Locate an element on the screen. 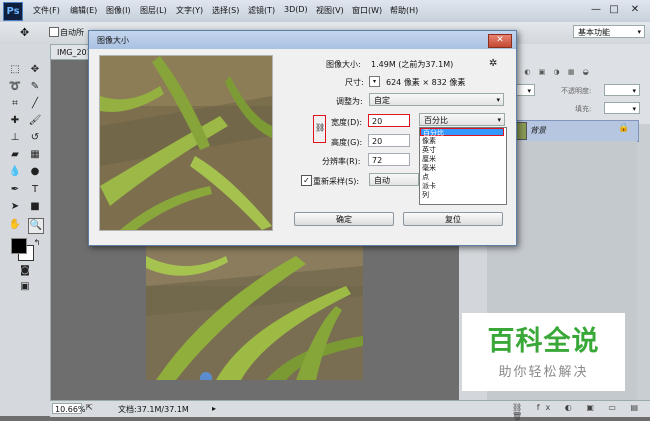 The image size is (650, 421). unit-option-points: 点 is located at coordinates (462, 177).